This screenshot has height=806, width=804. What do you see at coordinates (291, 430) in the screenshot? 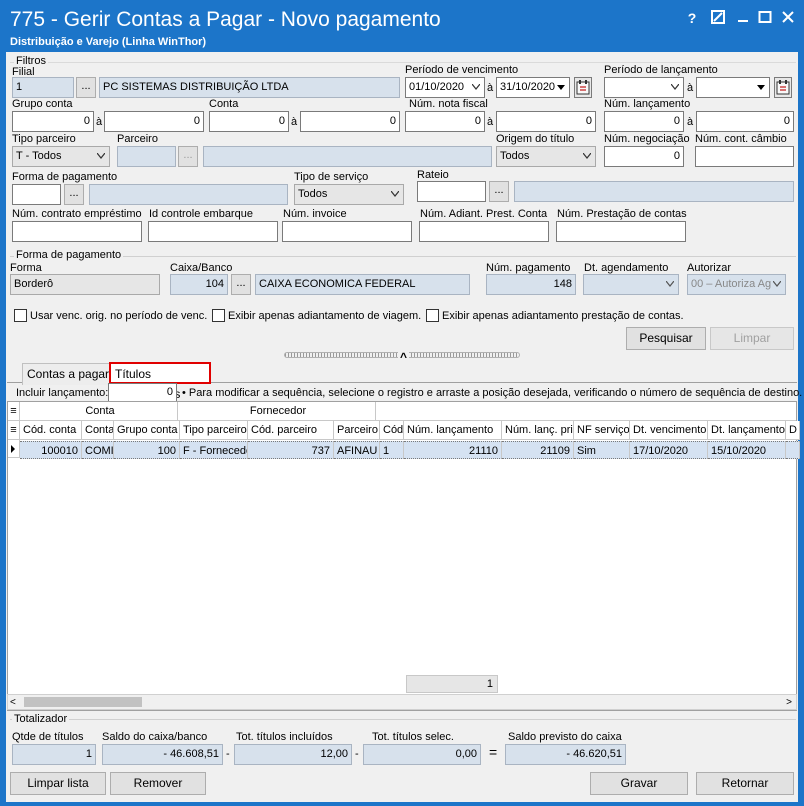
I see `column-header: Cód. parceiro` at bounding box center [291, 430].